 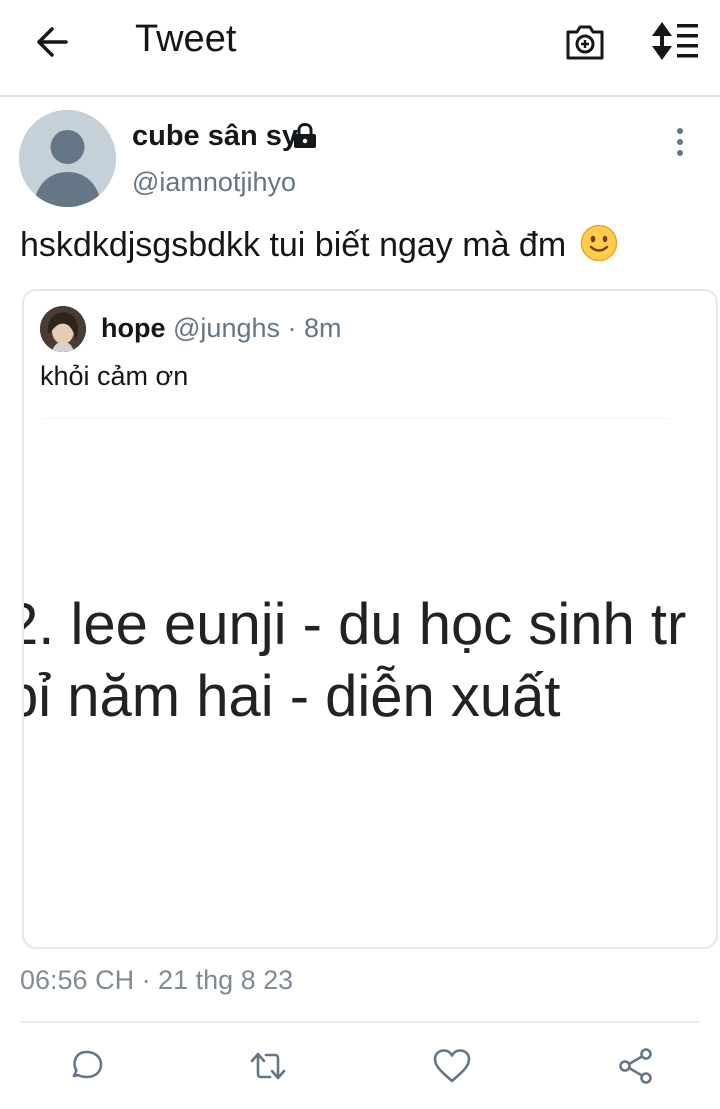 I want to click on reply-icon, so click(x=87, y=1064).